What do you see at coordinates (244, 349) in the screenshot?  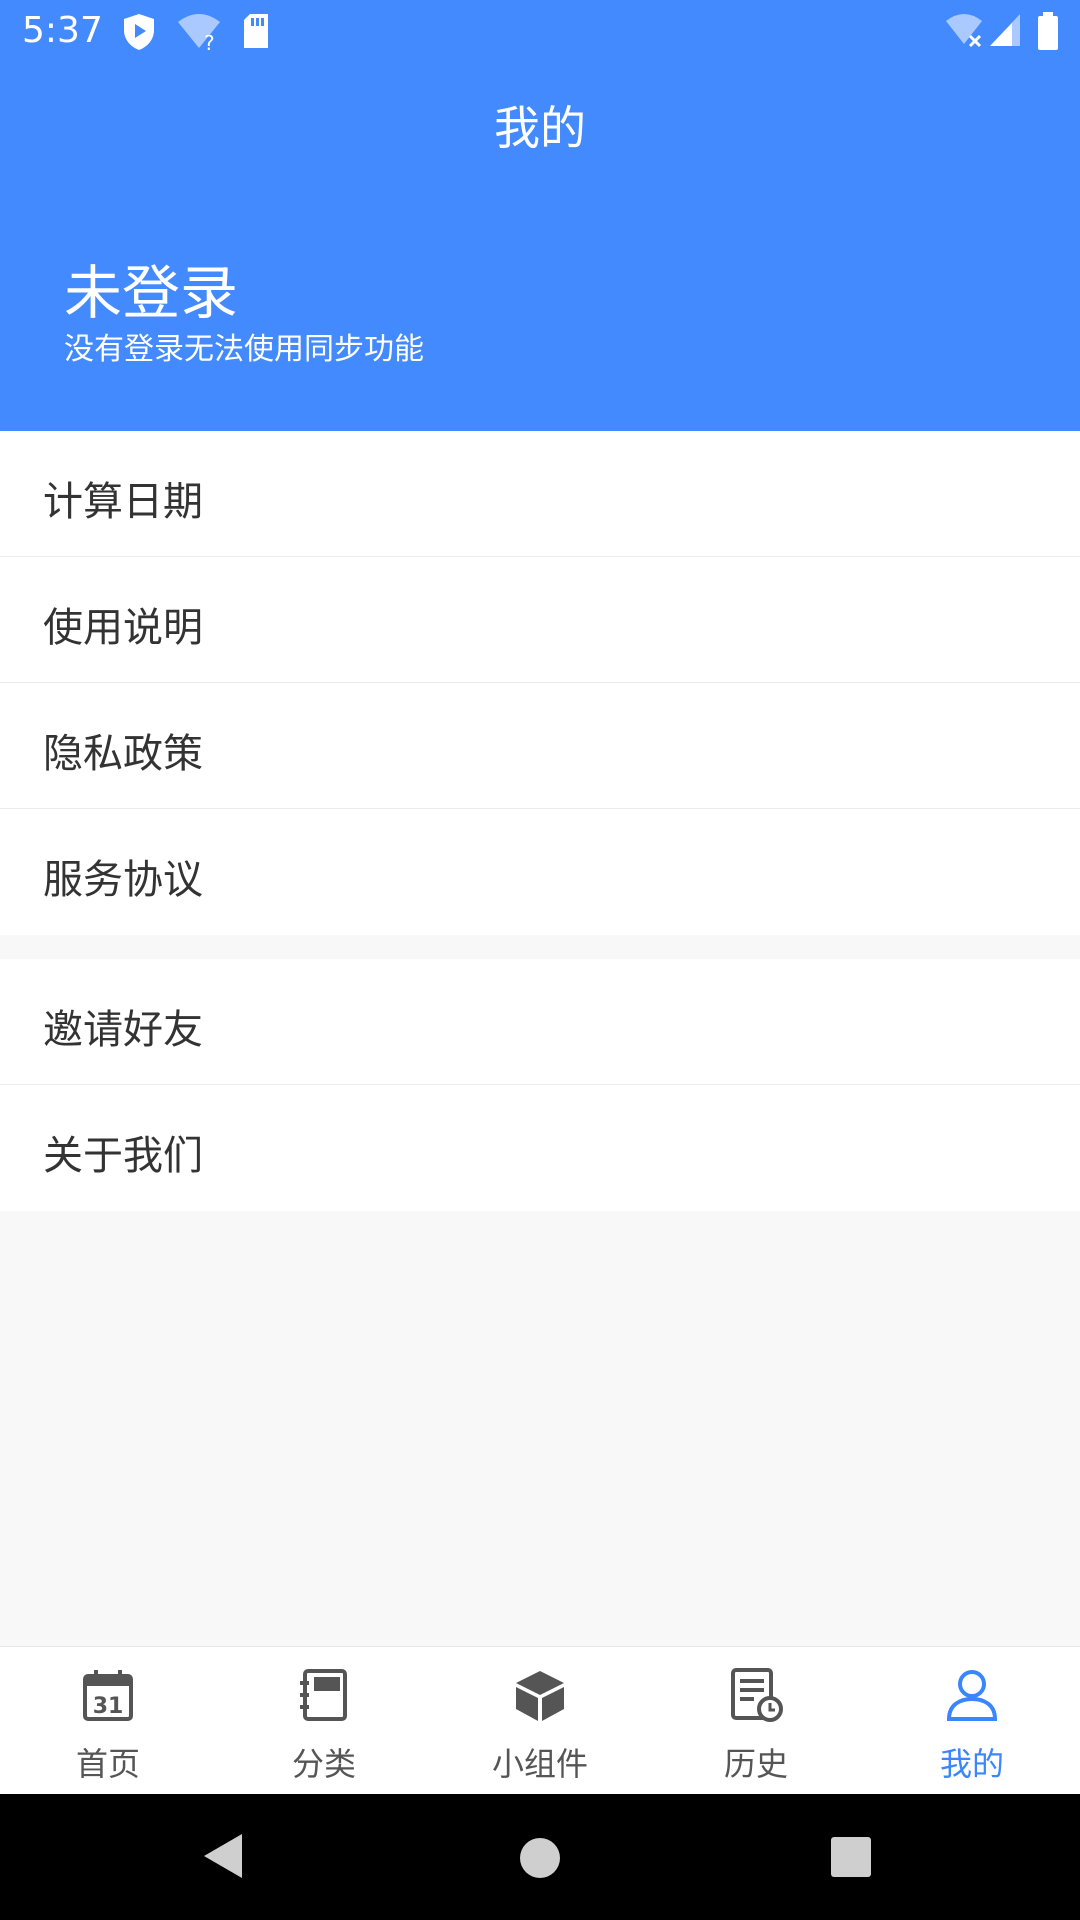 I see `login-hint: 没有登录无法使用同步功能` at bounding box center [244, 349].